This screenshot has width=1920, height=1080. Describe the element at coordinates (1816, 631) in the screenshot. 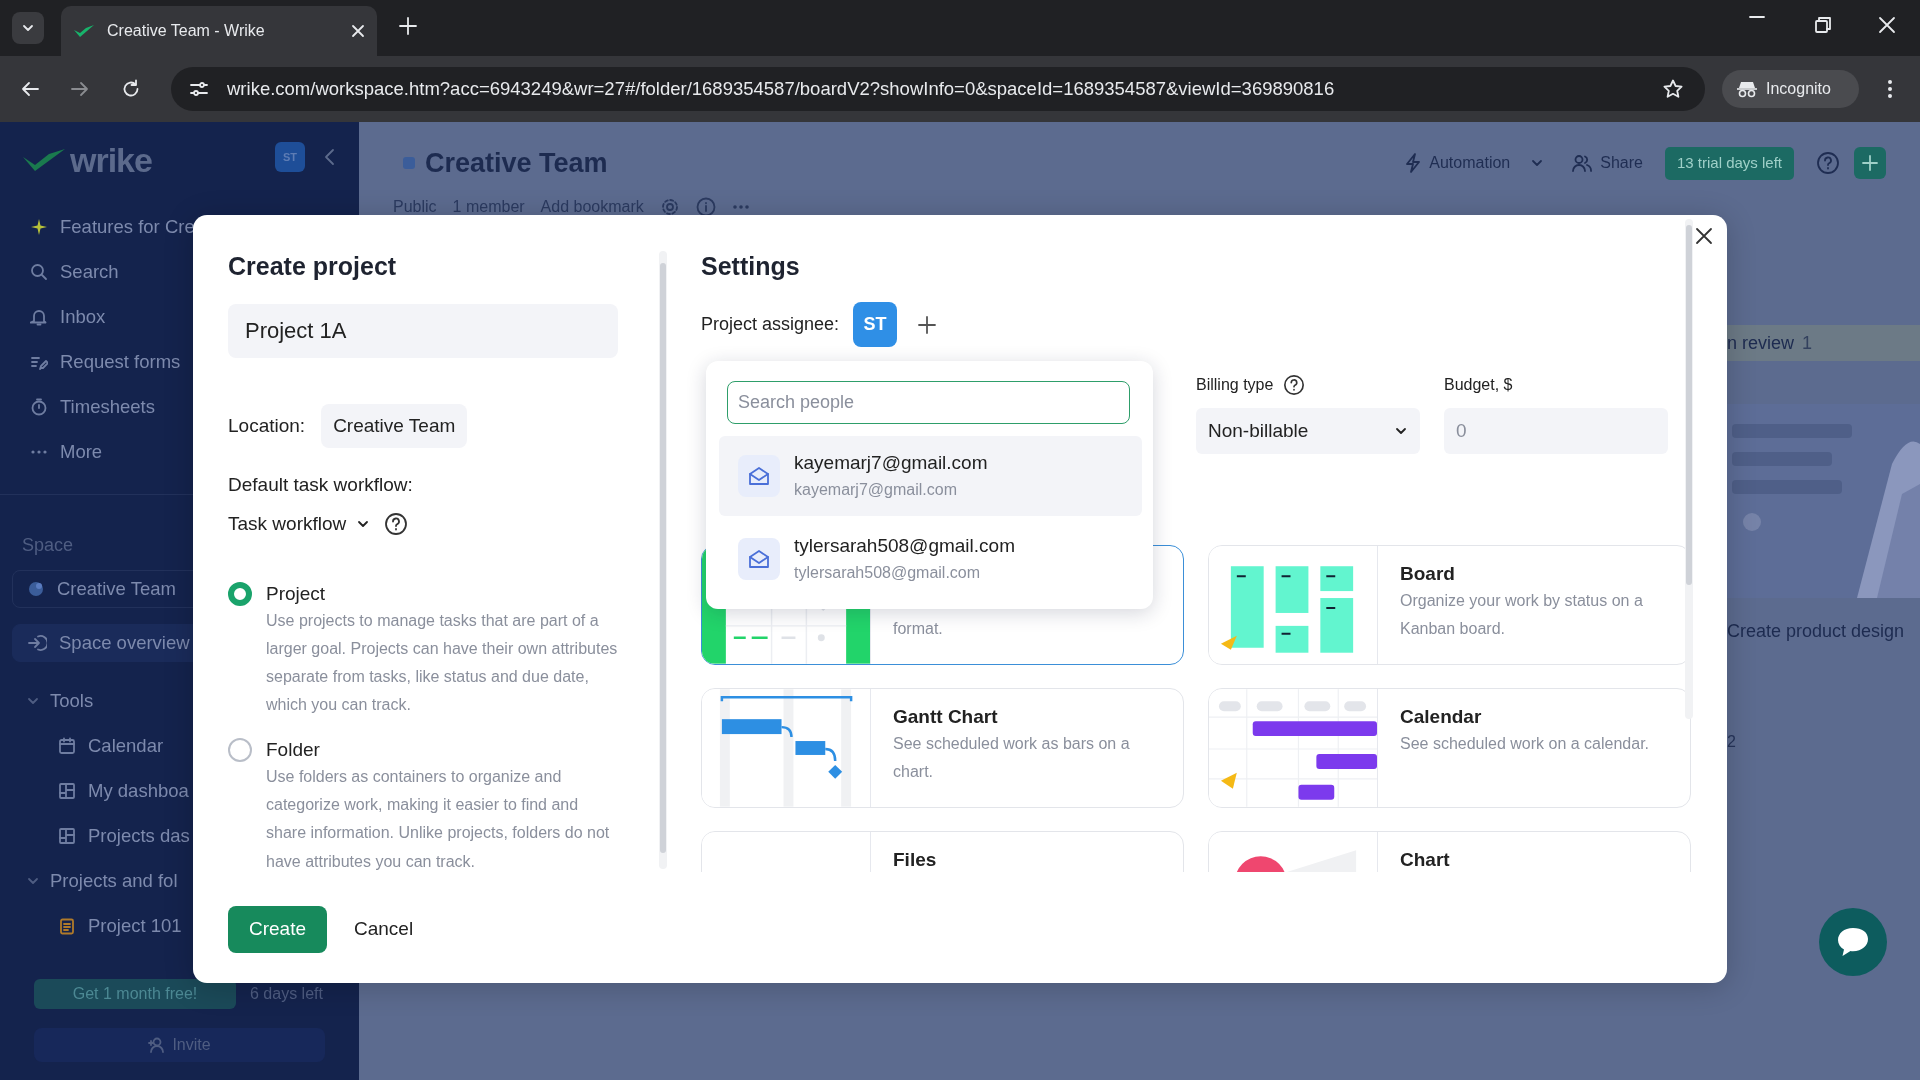

I see `card-title: Create product design` at that location.